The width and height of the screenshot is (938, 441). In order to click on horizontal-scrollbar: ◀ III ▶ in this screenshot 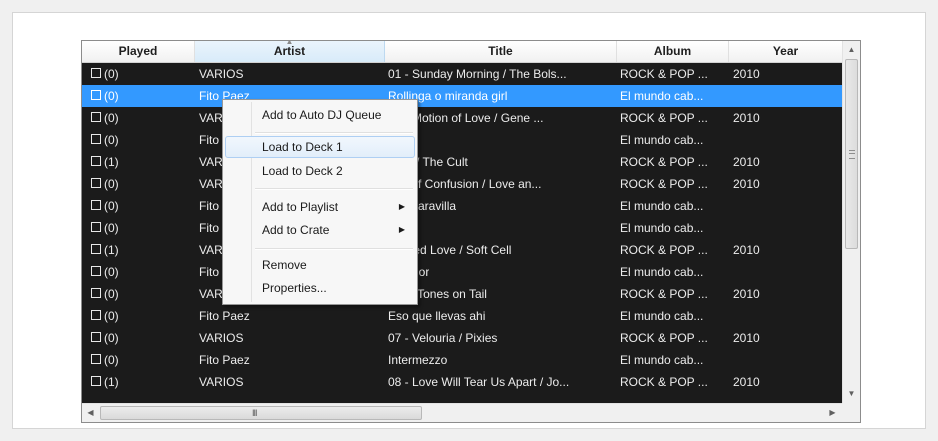, I will do `click(462, 412)`.